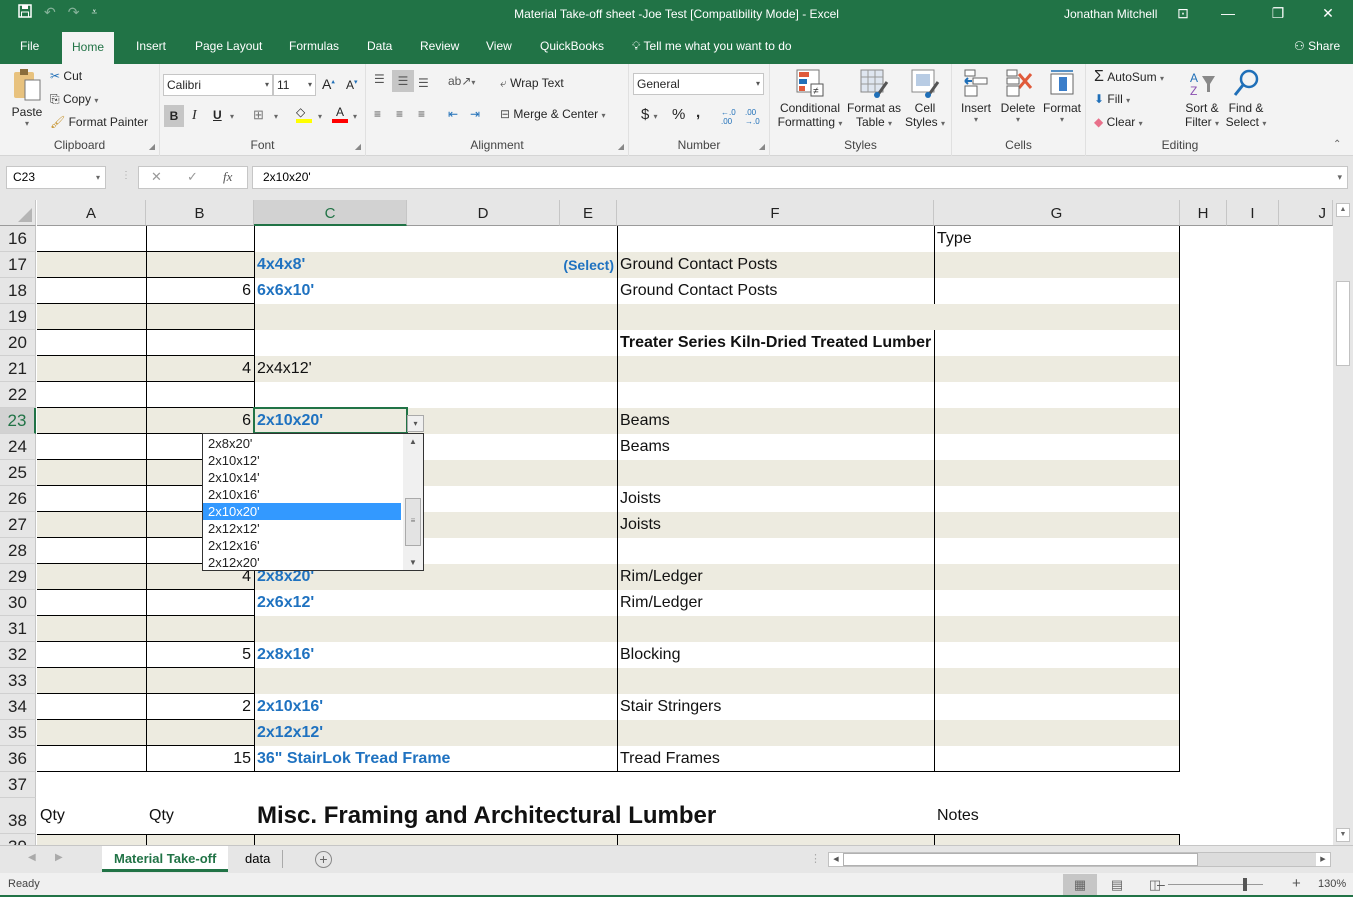 Image resolution: width=1353 pixels, height=897 pixels. What do you see at coordinates (588, 239) in the screenshot?
I see `cell-e16` at bounding box center [588, 239].